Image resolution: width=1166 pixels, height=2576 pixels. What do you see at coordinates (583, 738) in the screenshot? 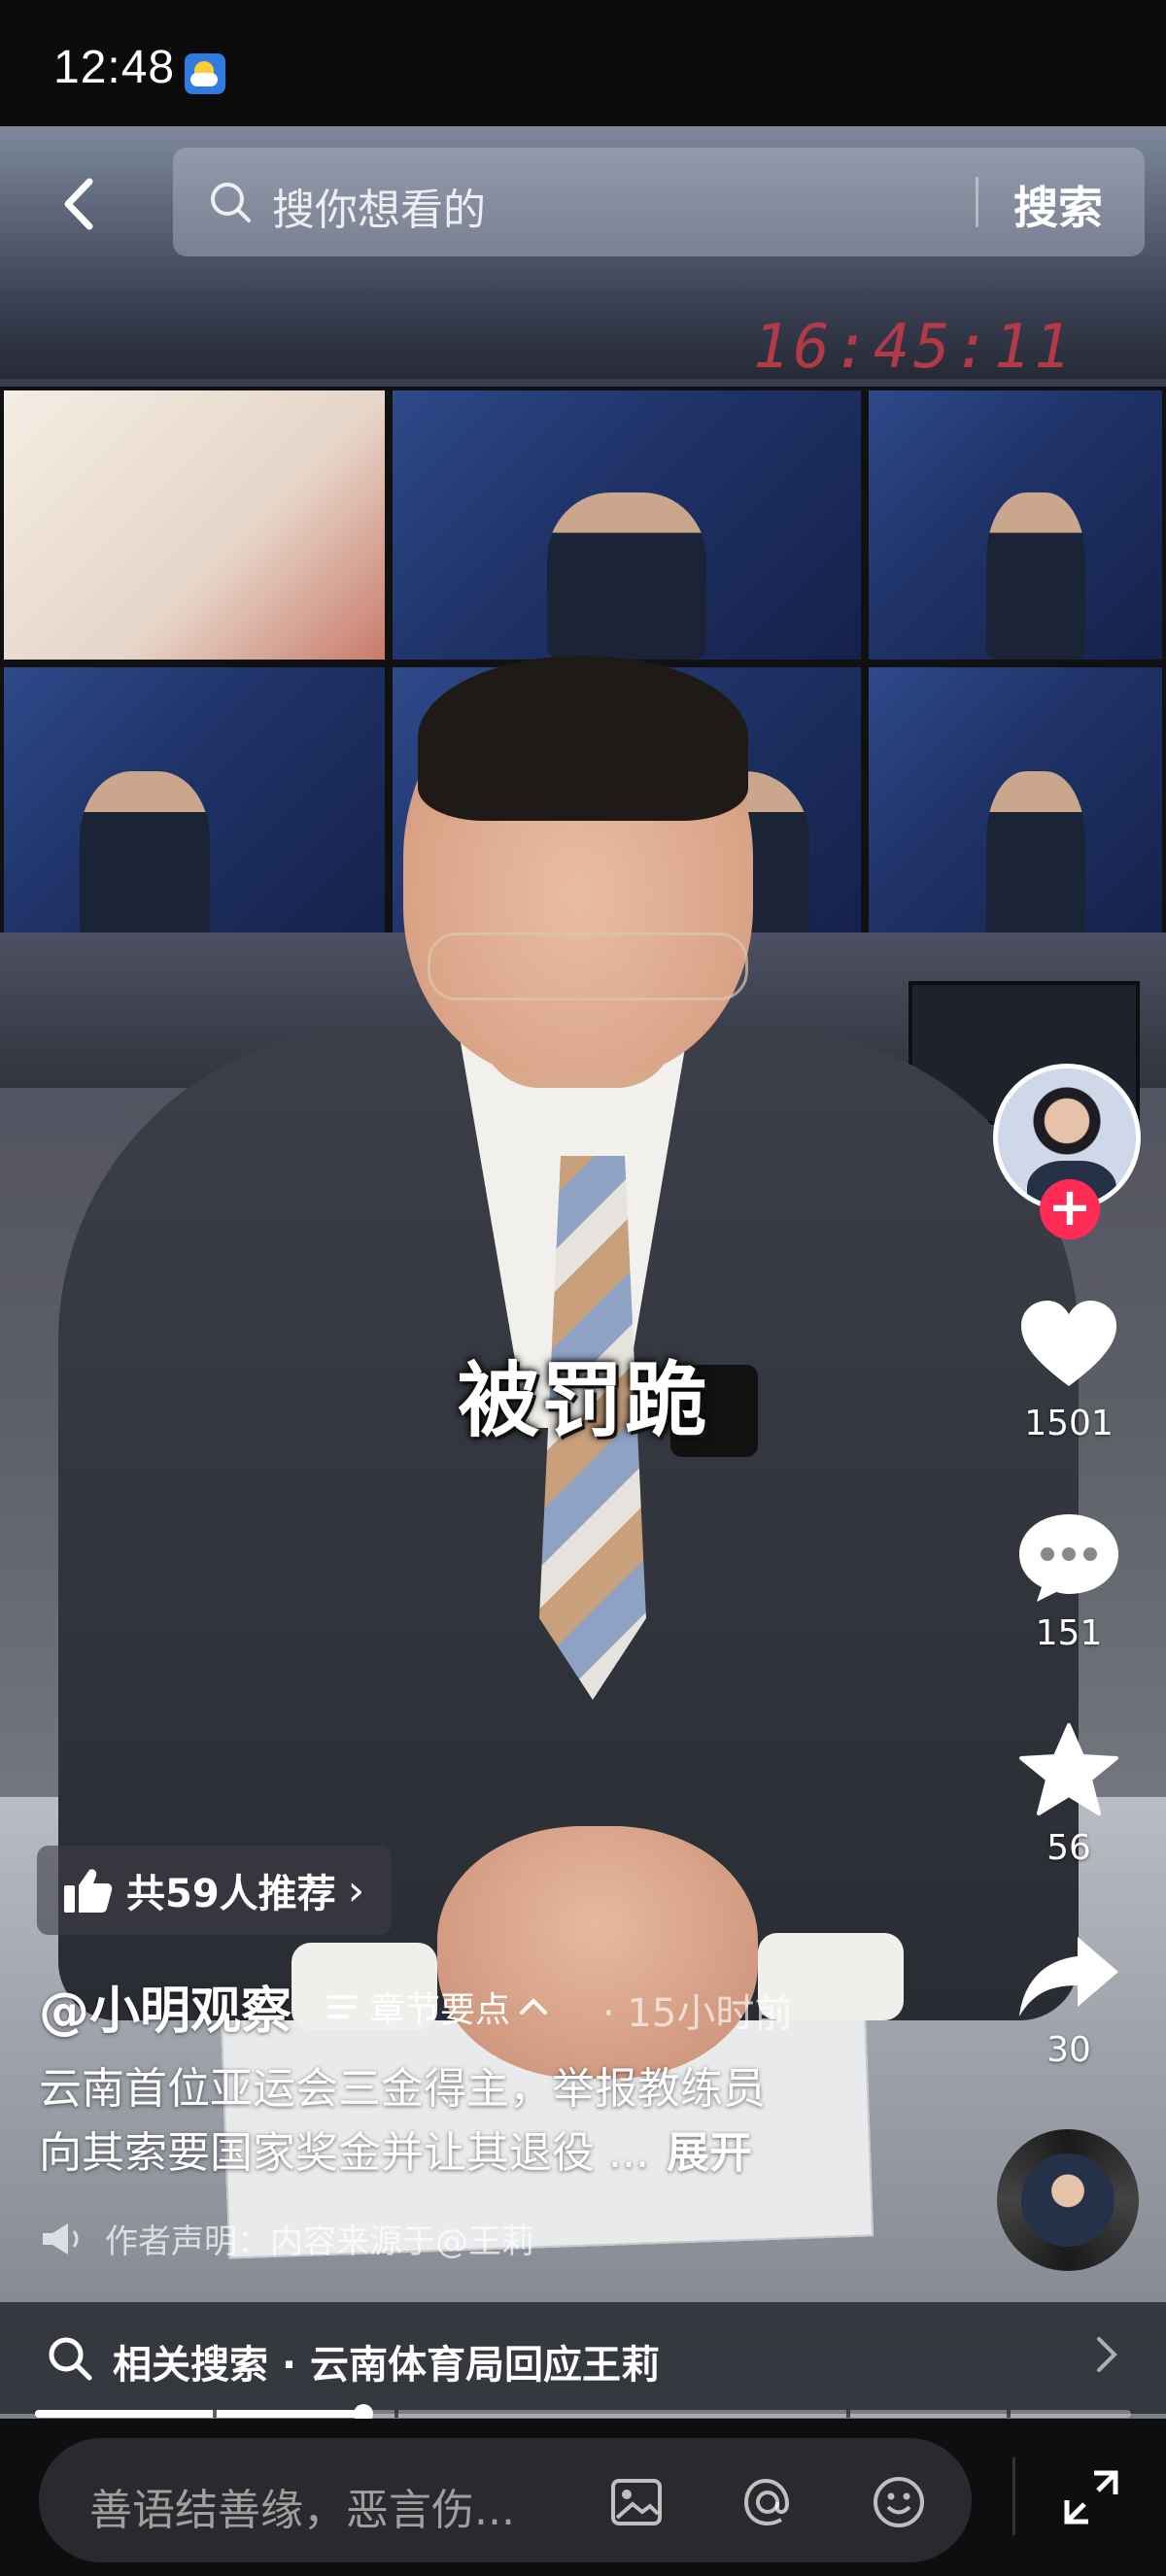
I see `anchor-hair` at bounding box center [583, 738].